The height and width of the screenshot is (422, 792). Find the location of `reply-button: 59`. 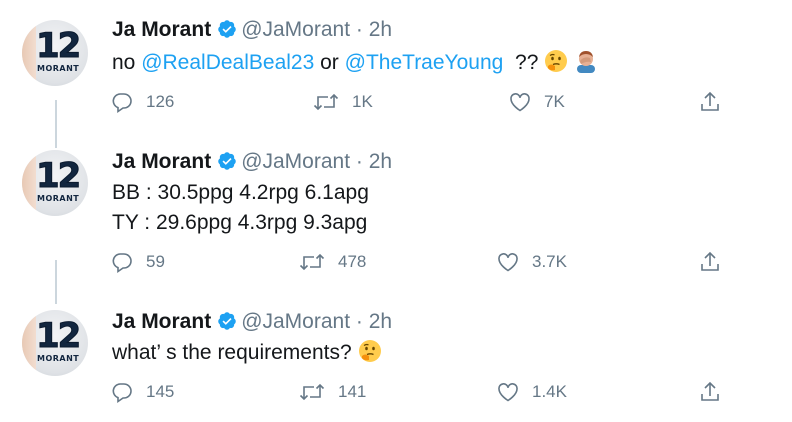

reply-button: 59 is located at coordinates (137, 262).